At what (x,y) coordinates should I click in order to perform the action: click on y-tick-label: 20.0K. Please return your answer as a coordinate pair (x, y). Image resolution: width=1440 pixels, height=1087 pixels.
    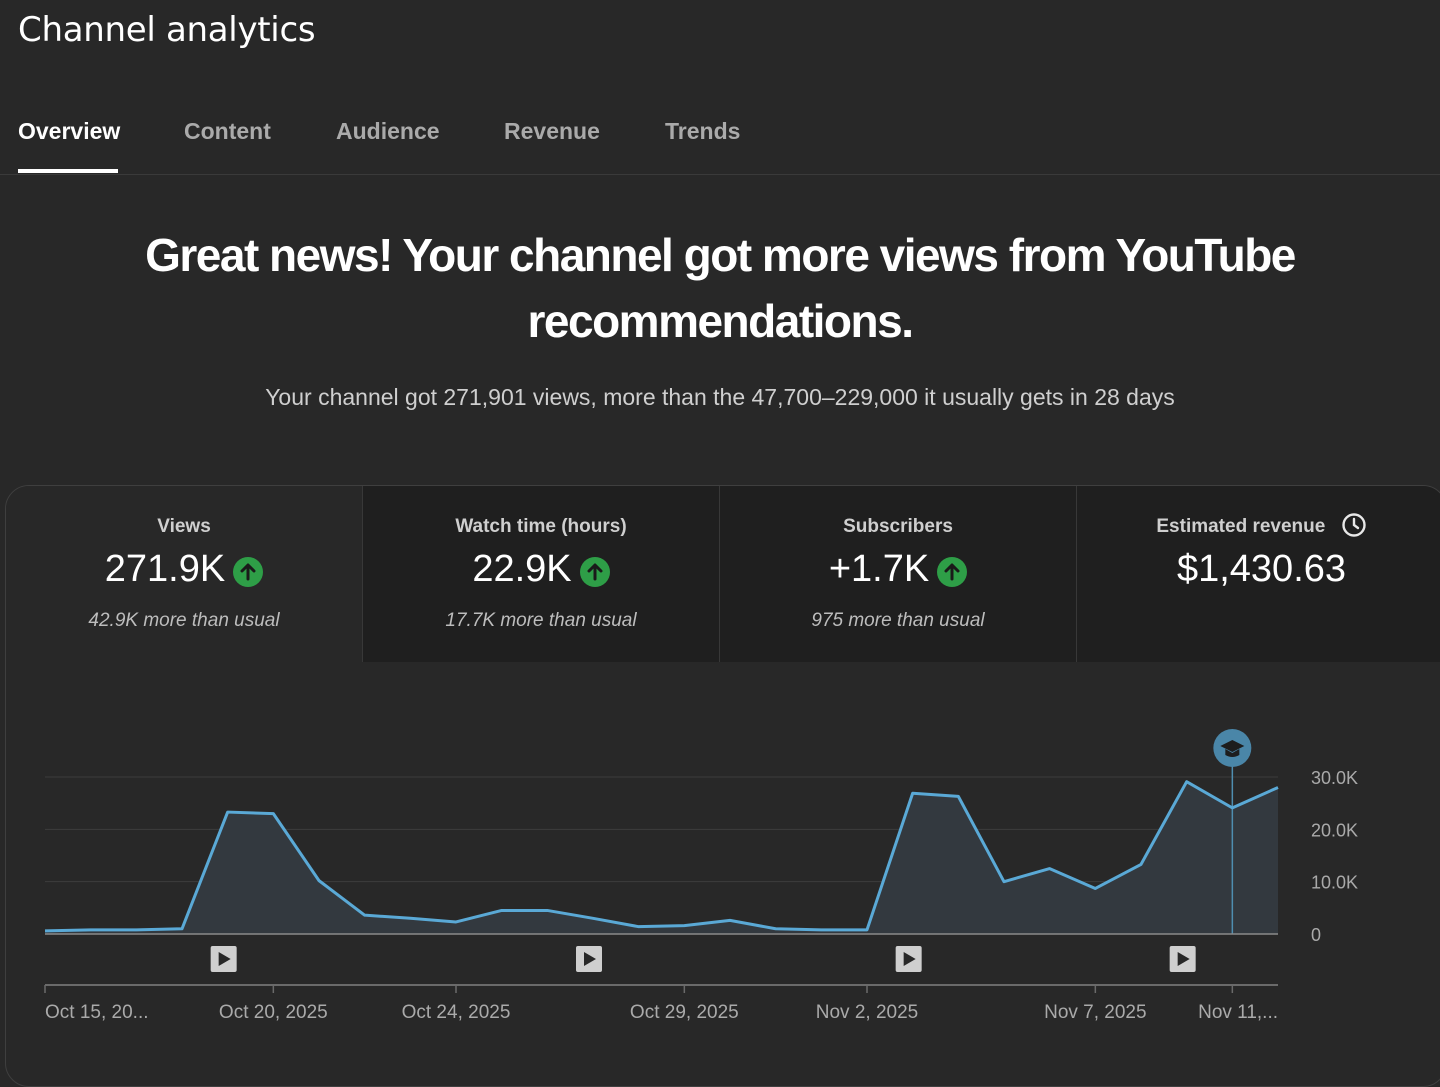
    Looking at the image, I should click on (1334, 830).